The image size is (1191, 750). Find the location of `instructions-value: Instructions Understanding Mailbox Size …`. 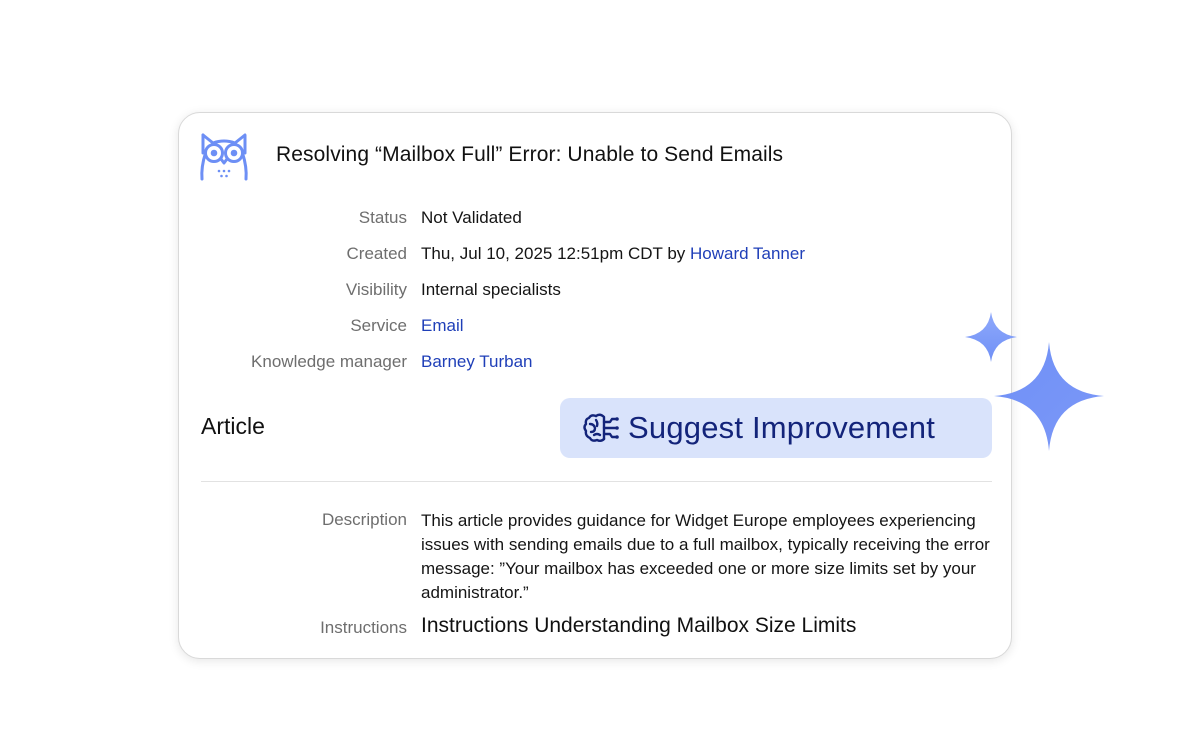

instructions-value: Instructions Understanding Mailbox Size … is located at coordinates (639, 625).